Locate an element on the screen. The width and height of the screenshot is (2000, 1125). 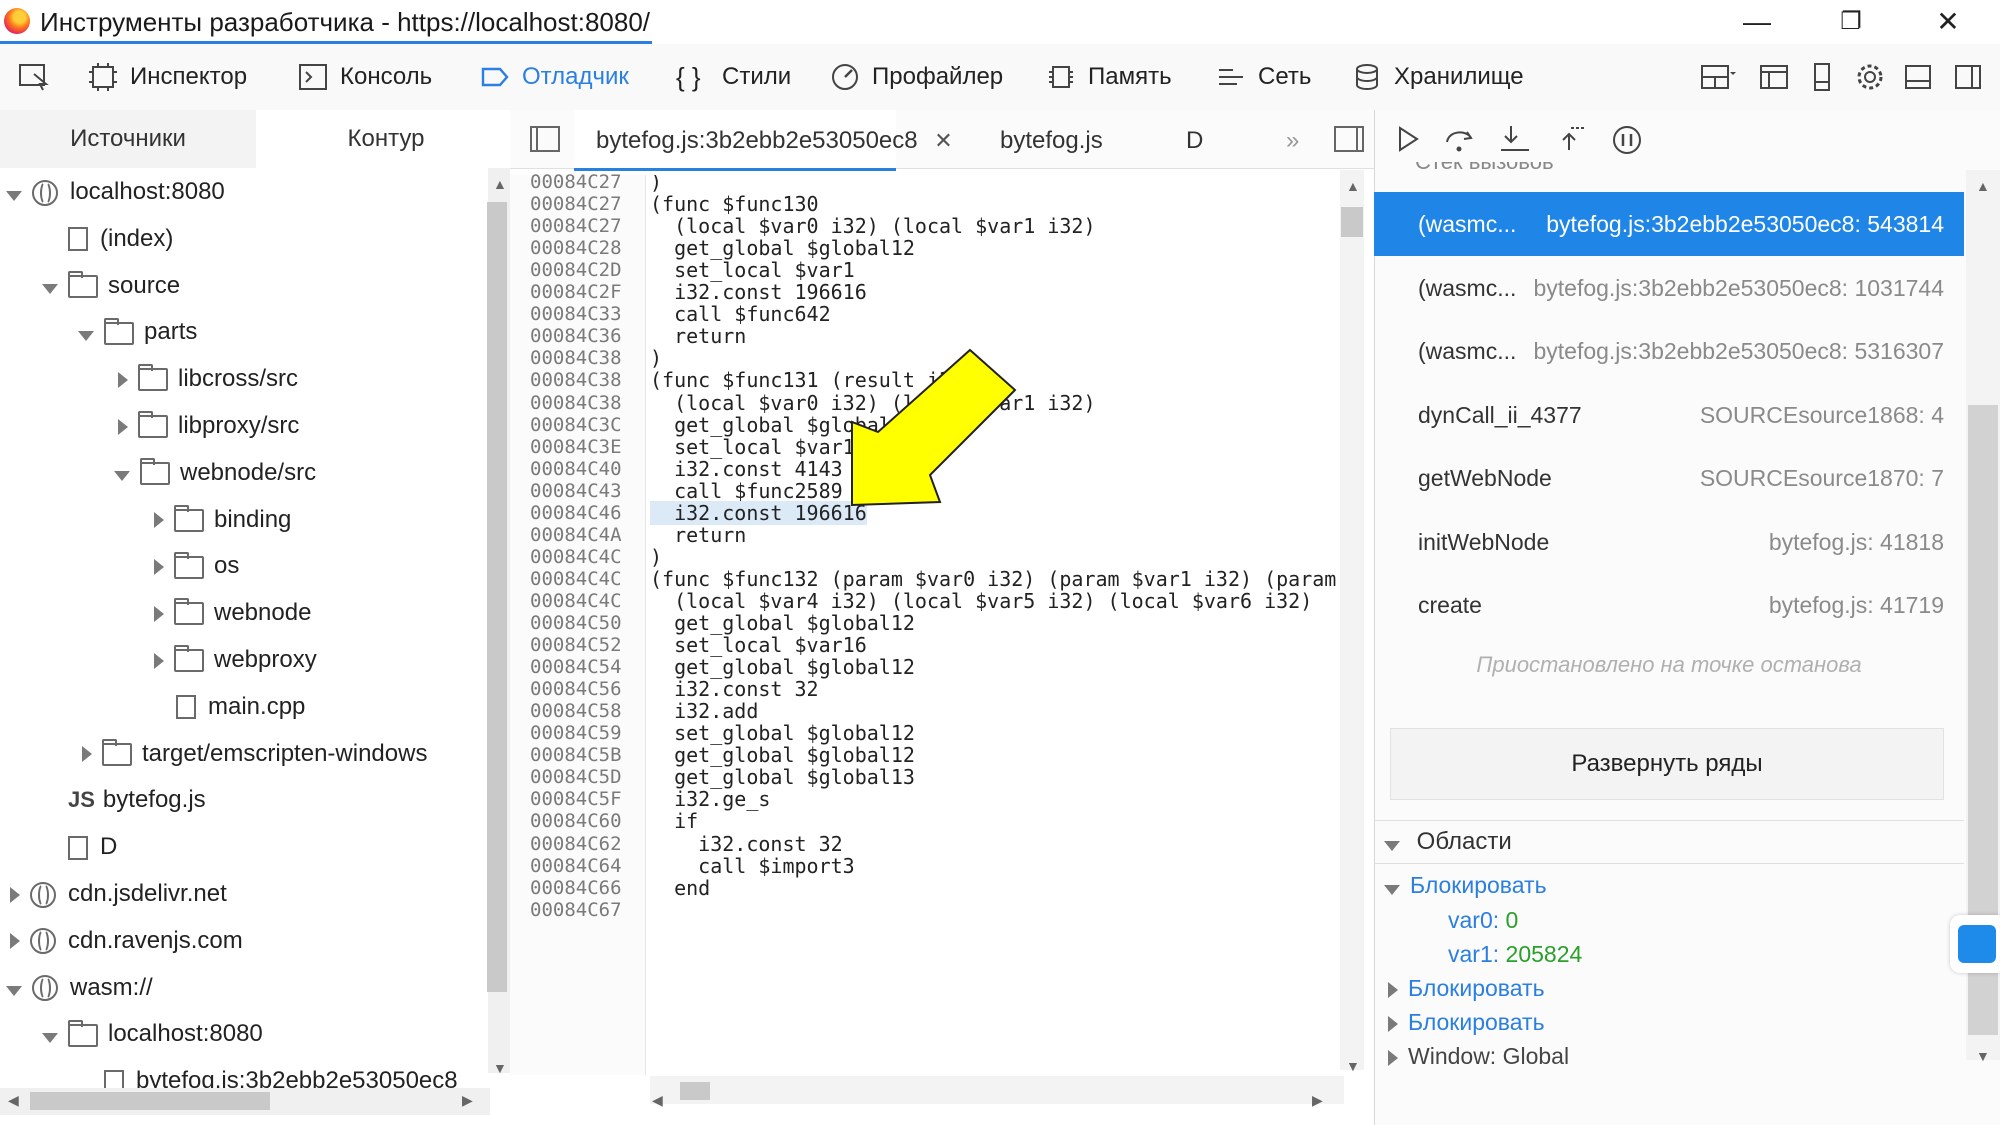
line-address: 00084C3C is located at coordinates (576, 425).